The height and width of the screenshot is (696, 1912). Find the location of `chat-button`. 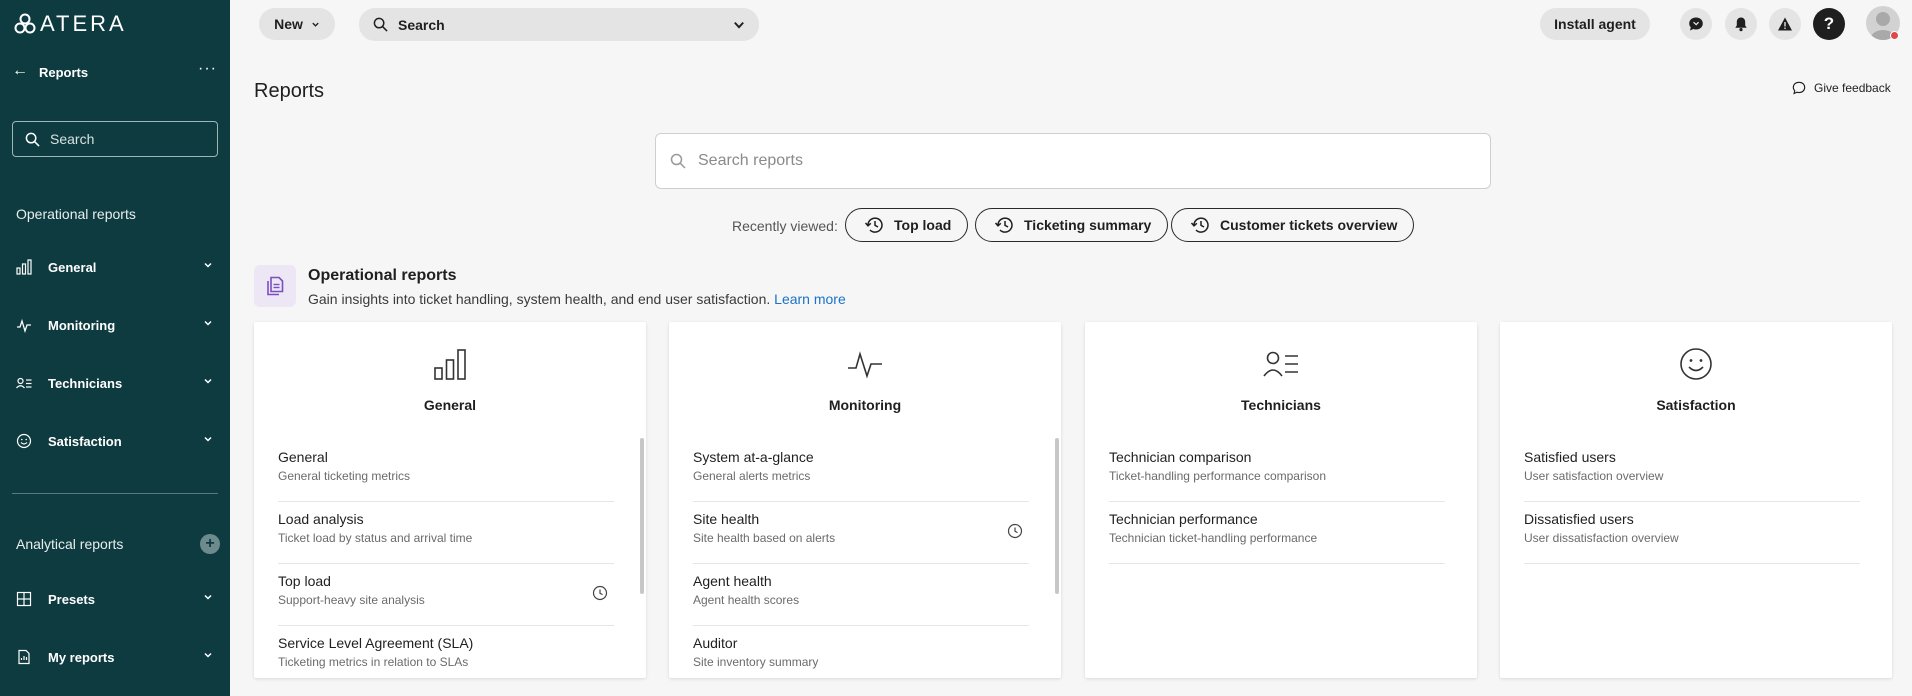

chat-button is located at coordinates (1696, 24).